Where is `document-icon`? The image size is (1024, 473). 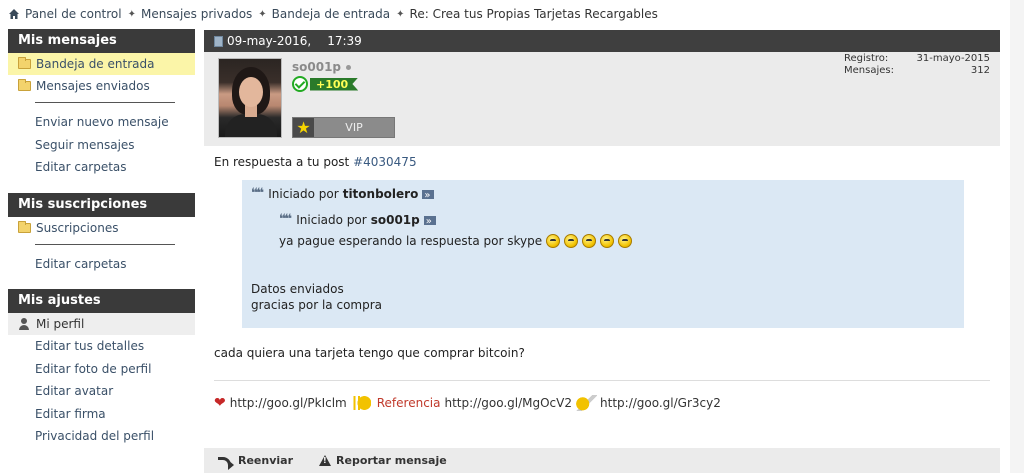
document-icon is located at coordinates (218, 41).